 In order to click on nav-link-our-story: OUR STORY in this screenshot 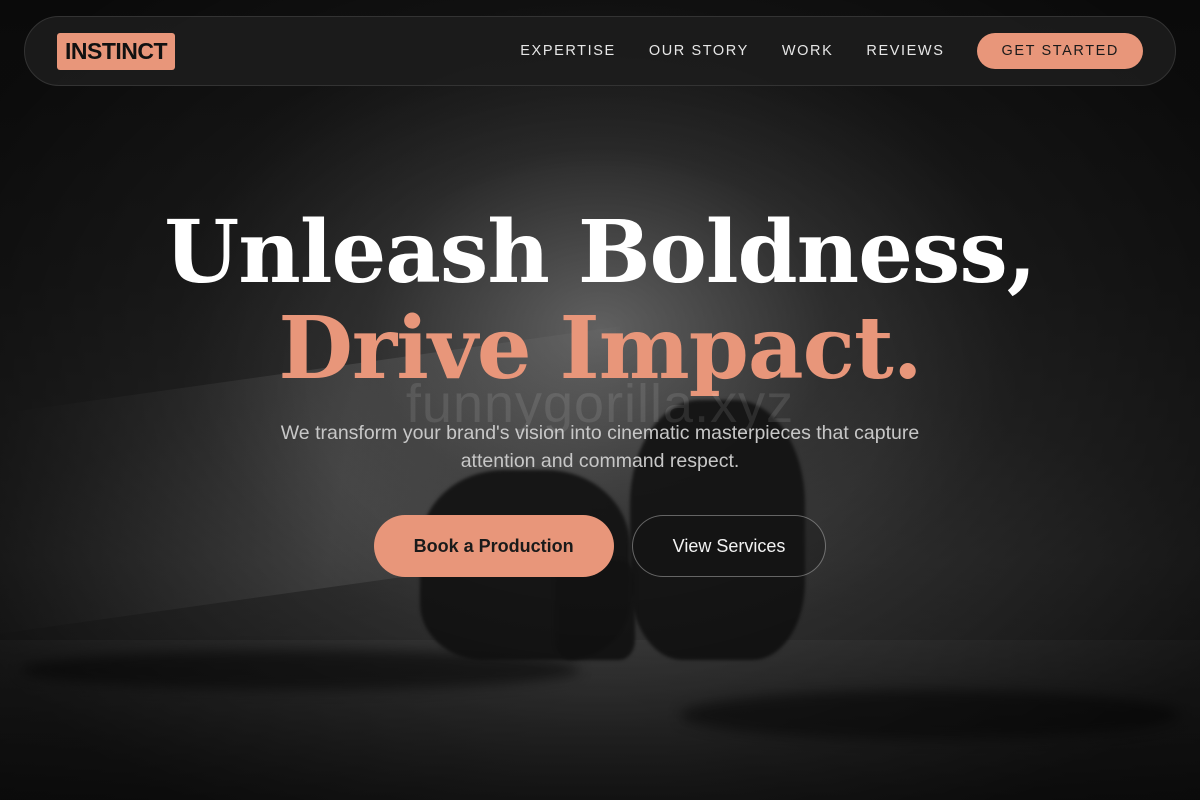, I will do `click(699, 51)`.